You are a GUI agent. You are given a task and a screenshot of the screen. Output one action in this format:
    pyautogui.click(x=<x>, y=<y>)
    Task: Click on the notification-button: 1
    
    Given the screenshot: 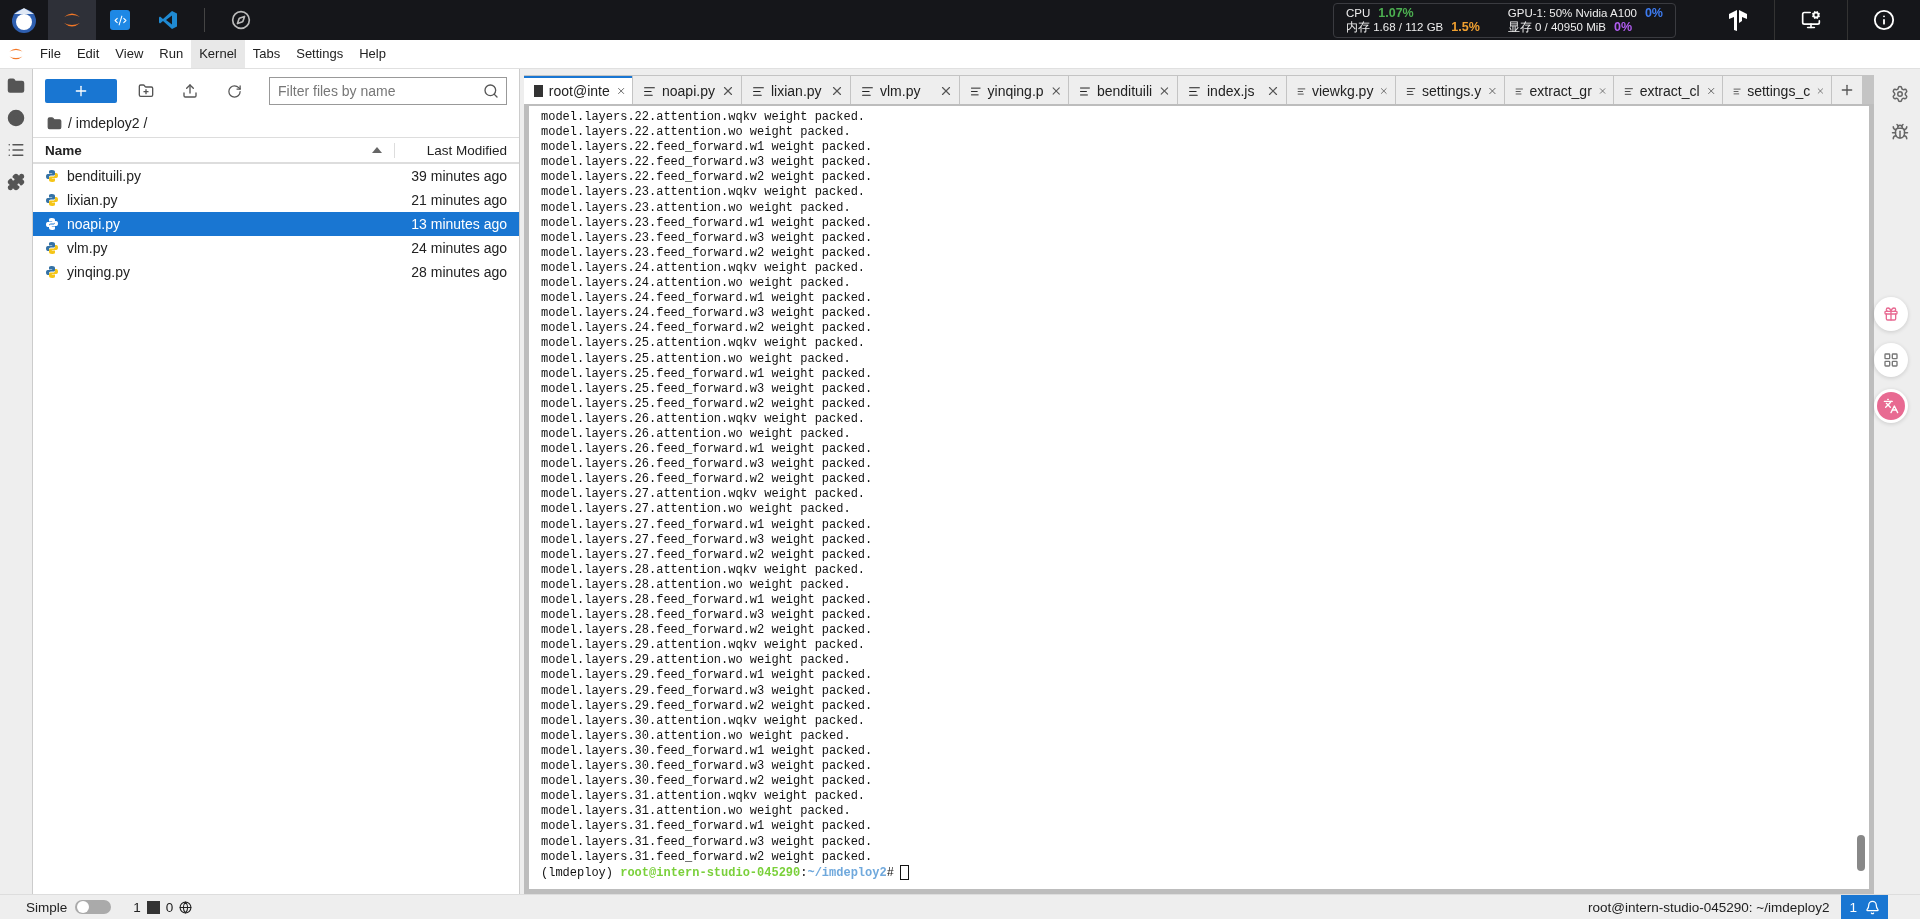 What is the action you would take?
    pyautogui.click(x=1864, y=907)
    